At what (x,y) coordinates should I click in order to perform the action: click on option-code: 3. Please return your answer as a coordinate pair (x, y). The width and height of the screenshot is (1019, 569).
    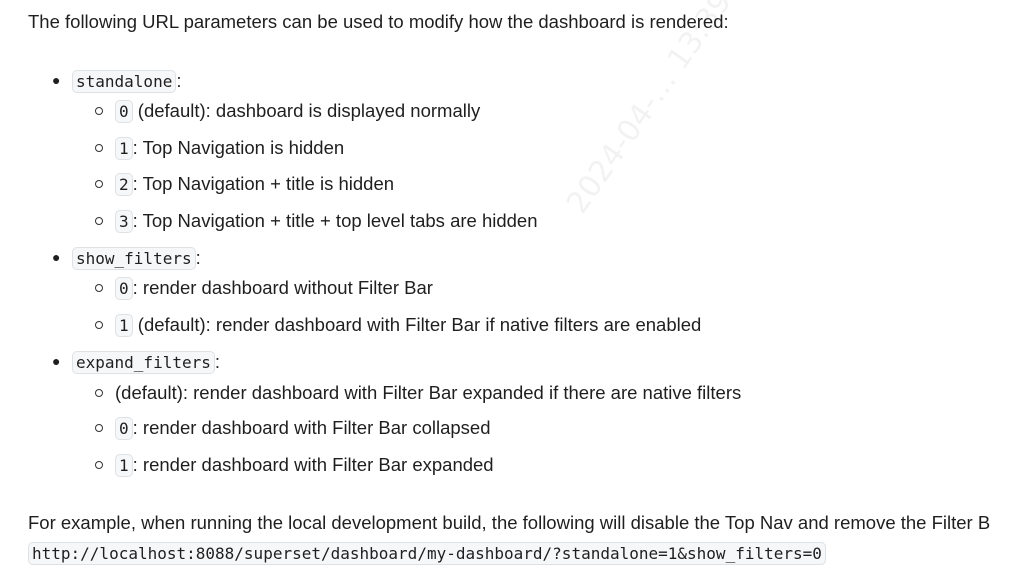
    Looking at the image, I should click on (124, 221).